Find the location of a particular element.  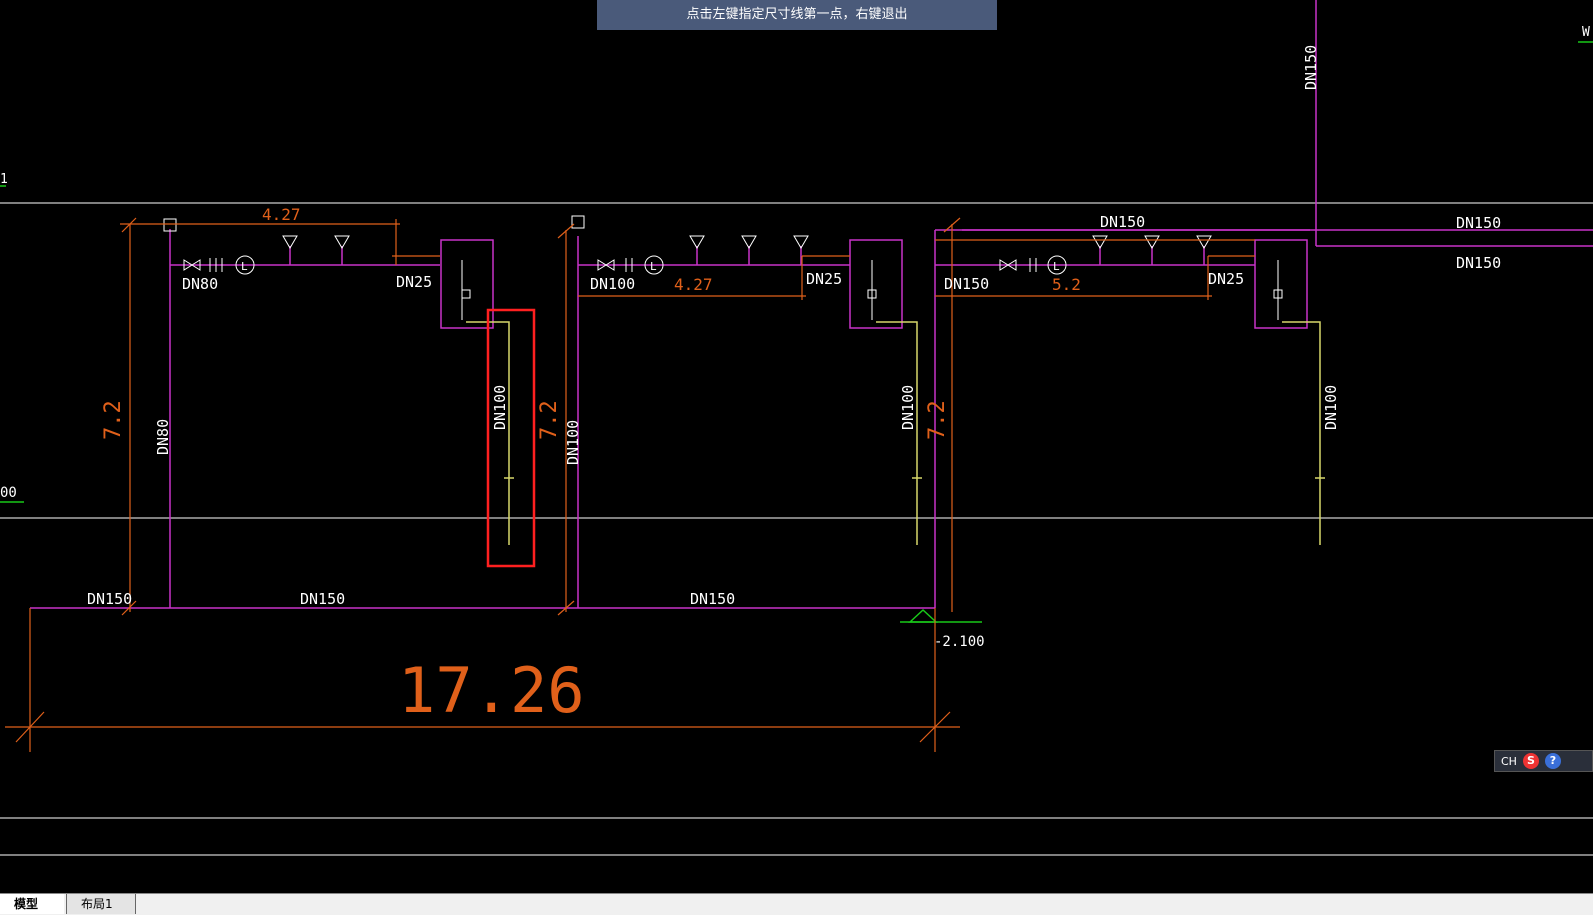

pipe-group-2: L 4.27 7.2 DN100 DN25 DN100 DN100 DN150 is located at coordinates (729, 415).